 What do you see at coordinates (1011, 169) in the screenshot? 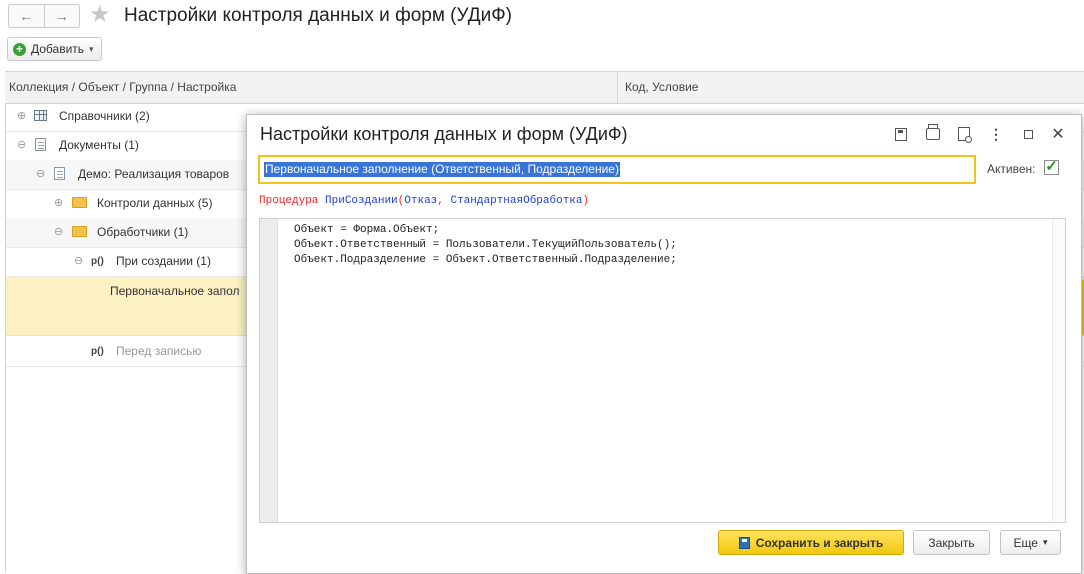
I see `active-label: Активен:` at bounding box center [1011, 169].